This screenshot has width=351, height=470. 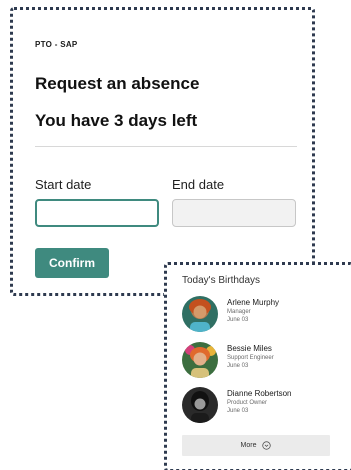 I want to click on birthdays-title: Today's Birthdays, so click(x=221, y=280).